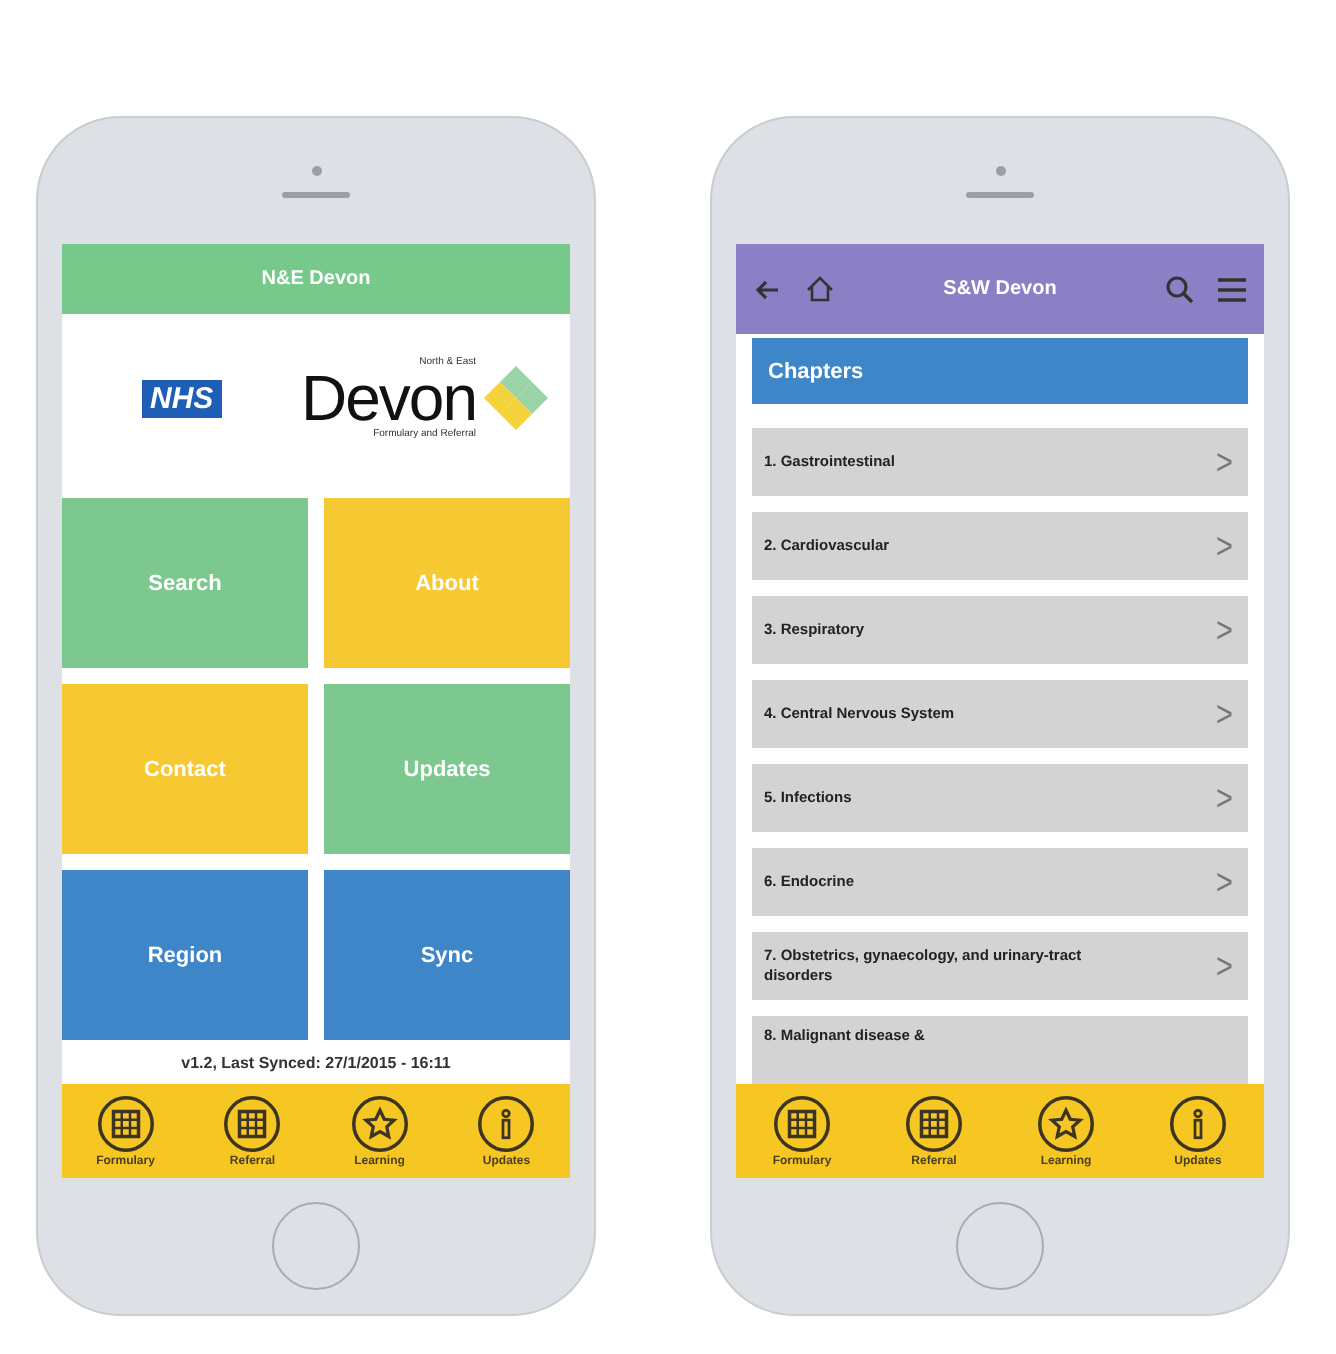 This screenshot has height=1354, width=1336. Describe the element at coordinates (388, 398) in the screenshot. I see `devon-logo-text: Devon` at that location.